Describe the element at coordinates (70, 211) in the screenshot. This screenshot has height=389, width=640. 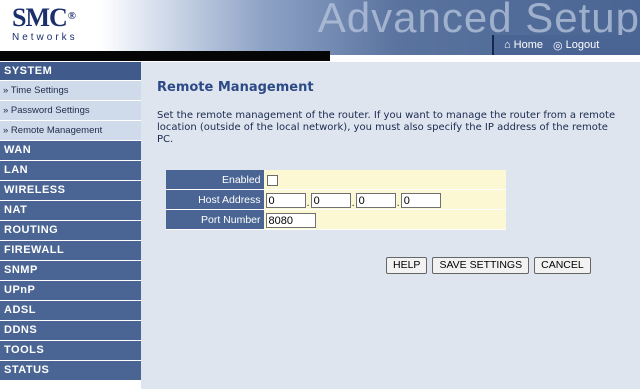
I see `sidebar-item-nat: NAT` at that location.